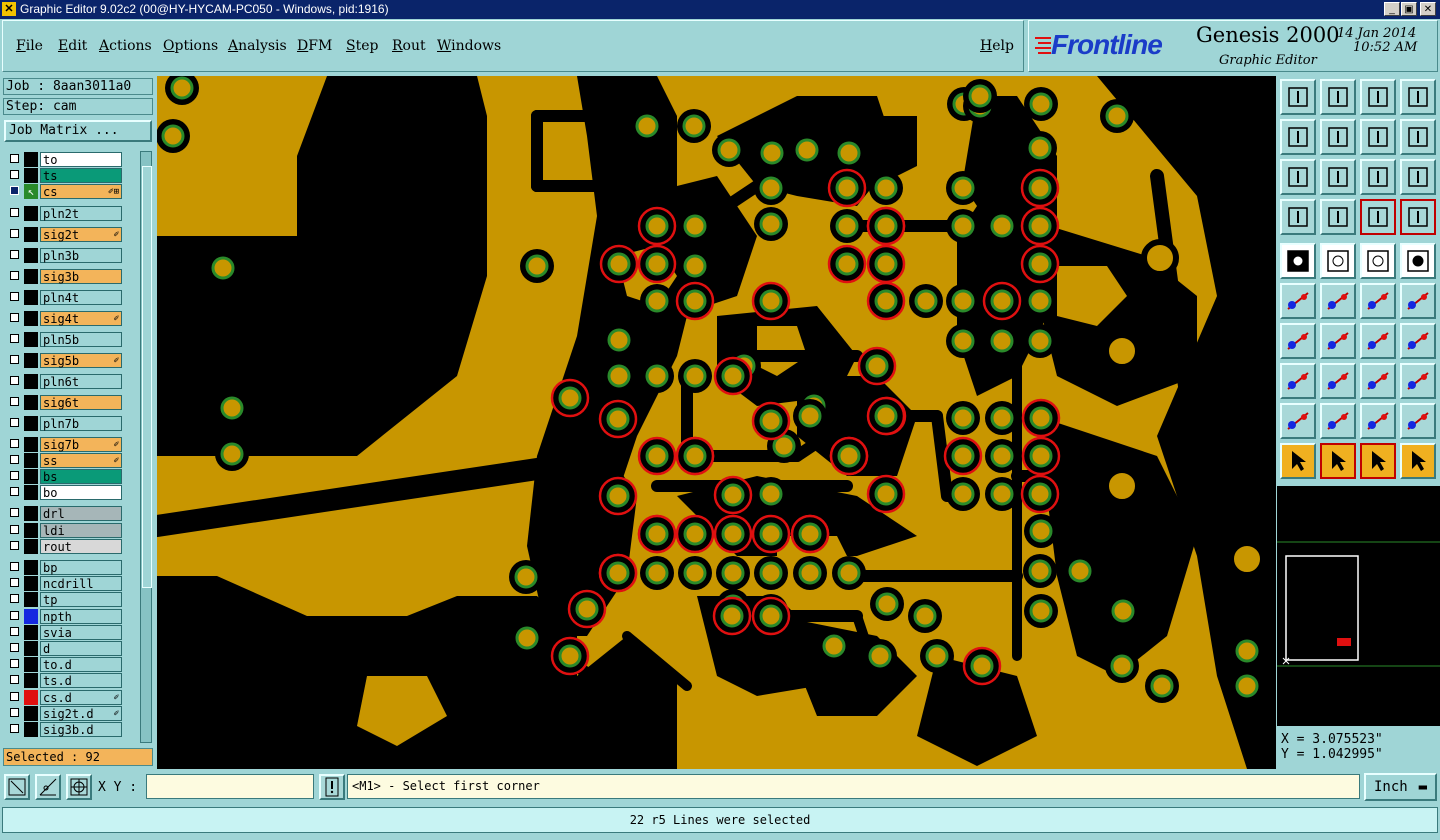 The width and height of the screenshot is (1440, 840). I want to click on layer-name: ss ✐, so click(81, 460).